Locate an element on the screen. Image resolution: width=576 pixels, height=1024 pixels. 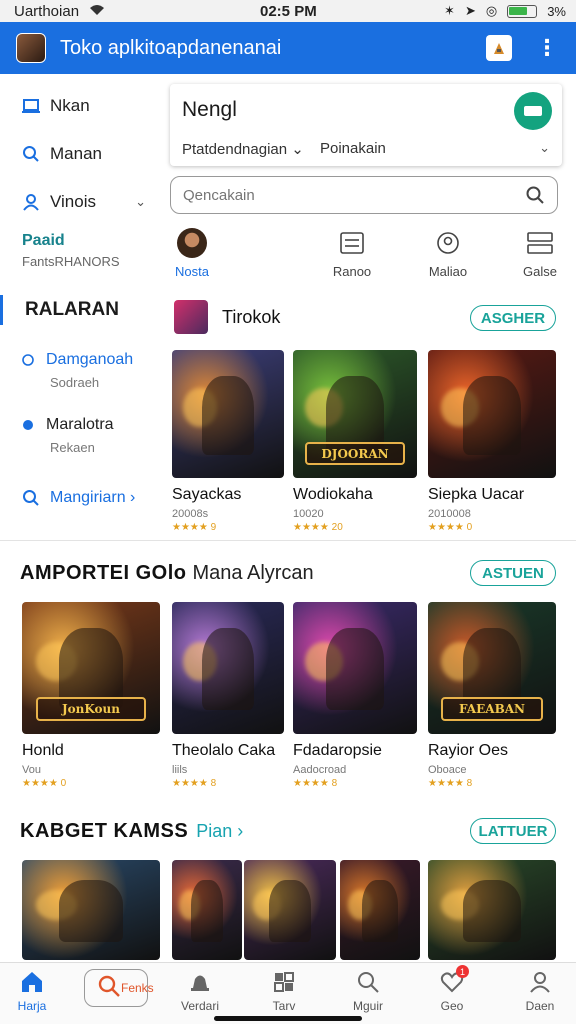
nav-item-geo: 1 Geo is located at coordinates (452, 989).